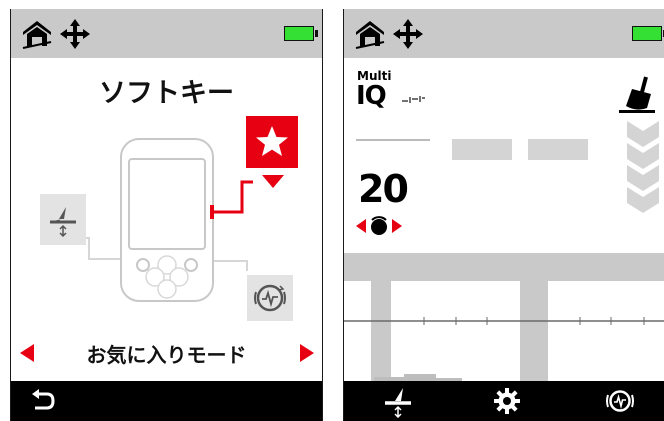  What do you see at coordinates (273, 181) in the screenshot?
I see `dropdown-arrow-icon` at bounding box center [273, 181].